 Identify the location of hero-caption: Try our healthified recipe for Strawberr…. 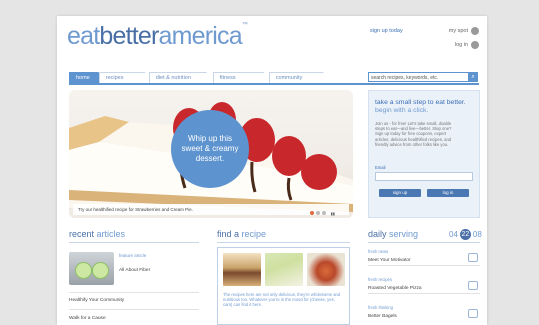
(211, 210).